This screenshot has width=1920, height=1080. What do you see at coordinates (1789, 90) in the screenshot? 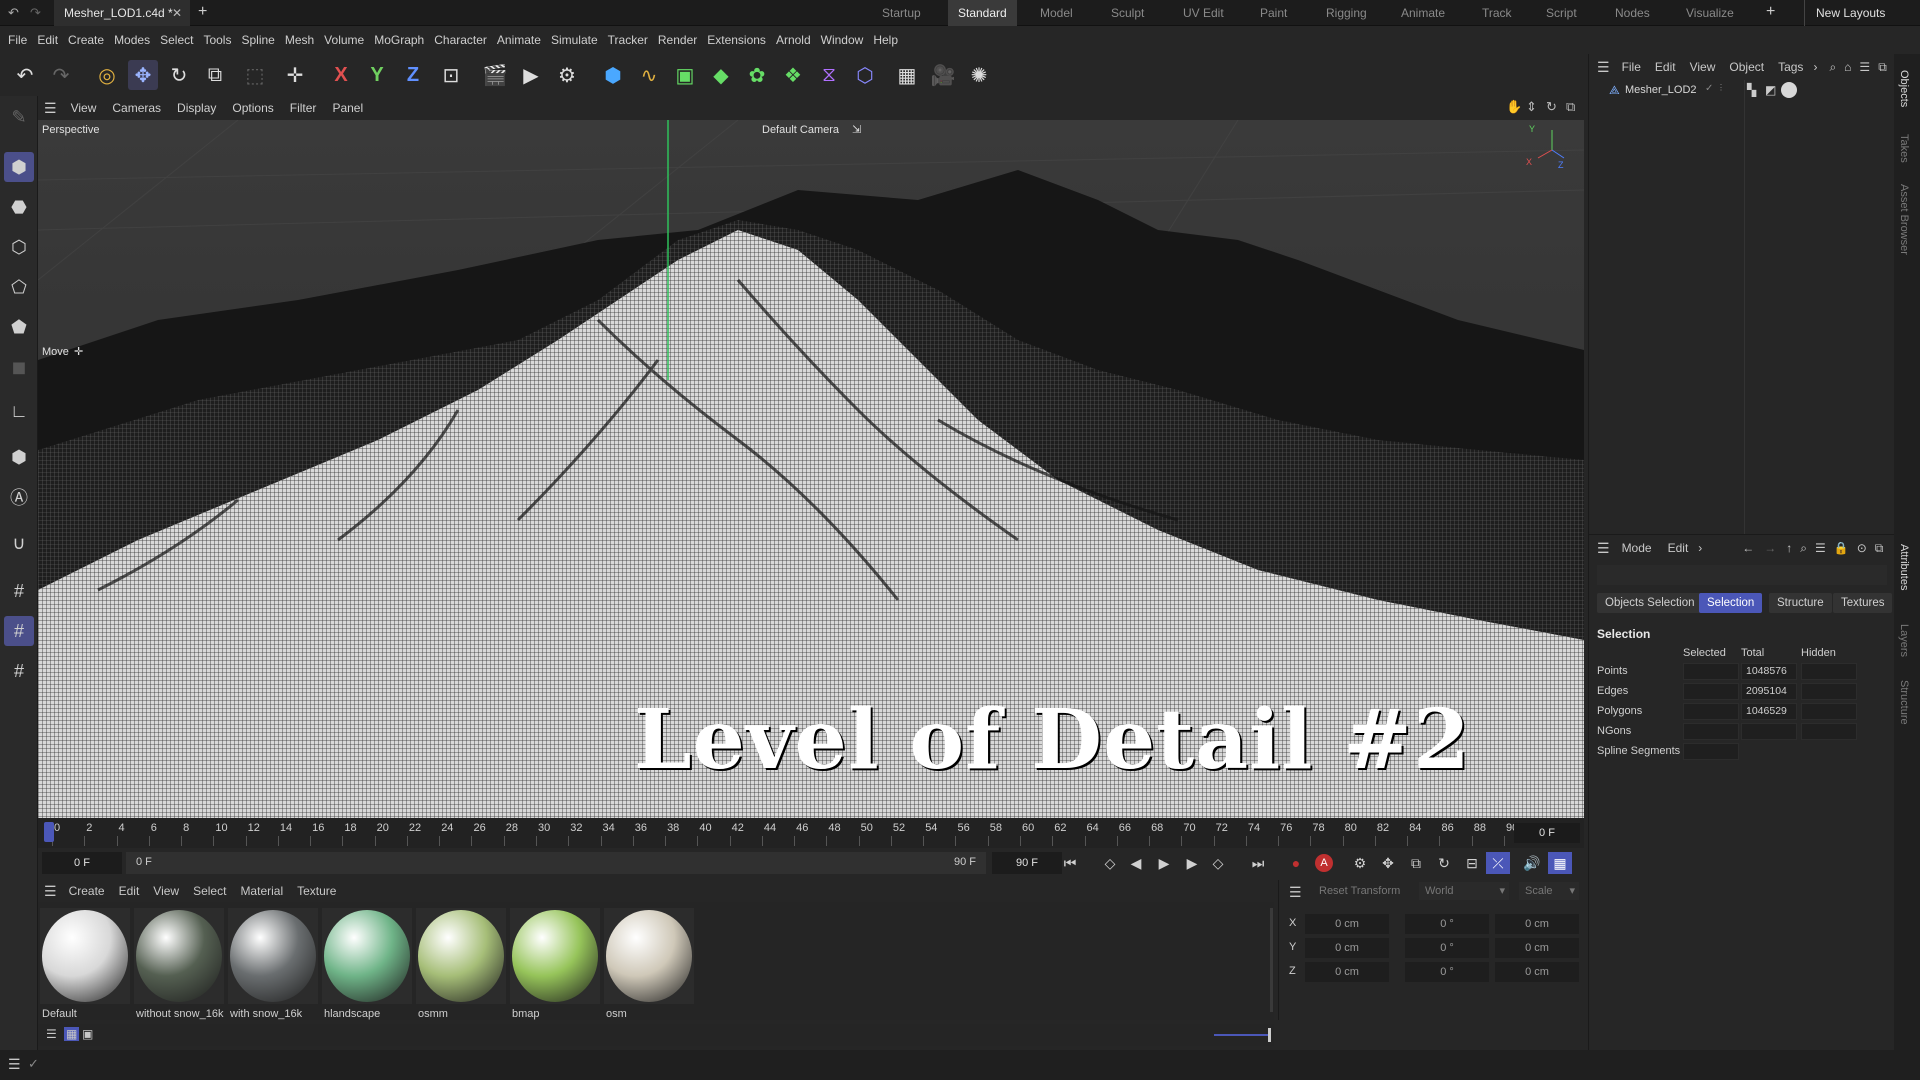
I see `material-tag-icon` at bounding box center [1789, 90].